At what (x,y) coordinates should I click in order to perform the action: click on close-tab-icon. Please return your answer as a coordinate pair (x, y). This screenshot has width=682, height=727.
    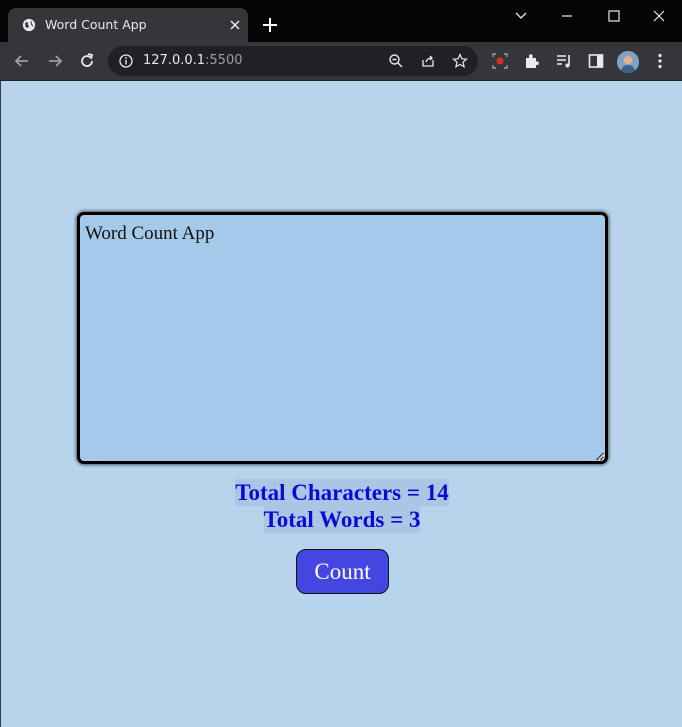
    Looking at the image, I should click on (235, 25).